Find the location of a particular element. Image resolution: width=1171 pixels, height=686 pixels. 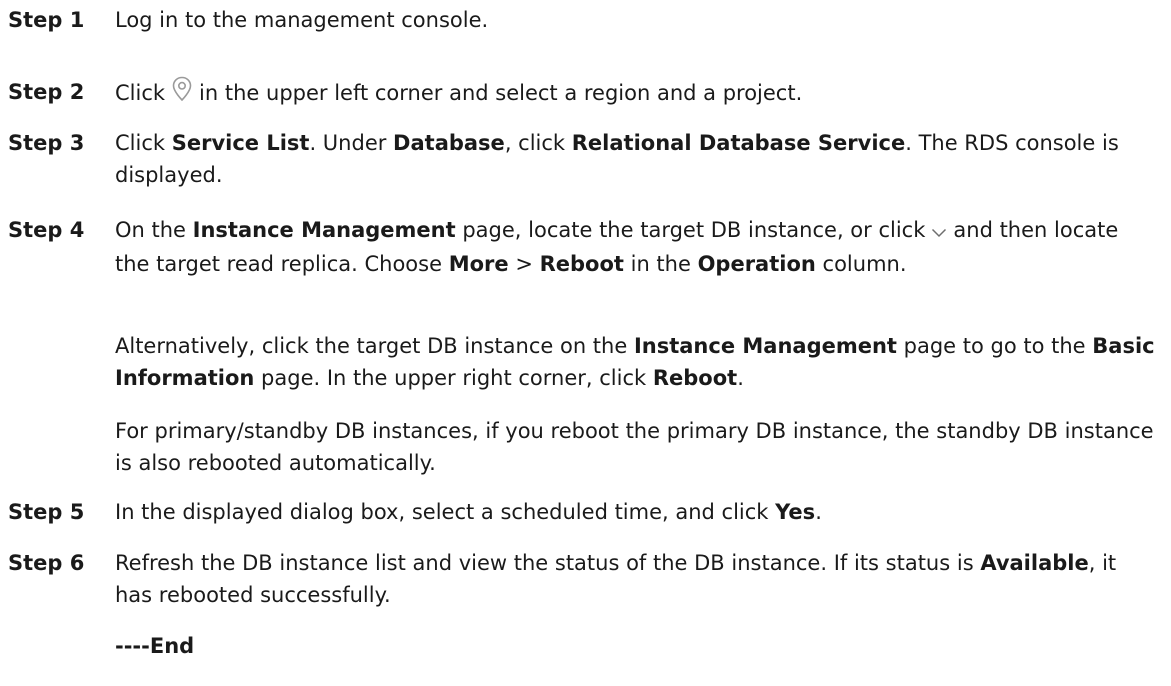

step-label: Step 3 is located at coordinates (46, 143).